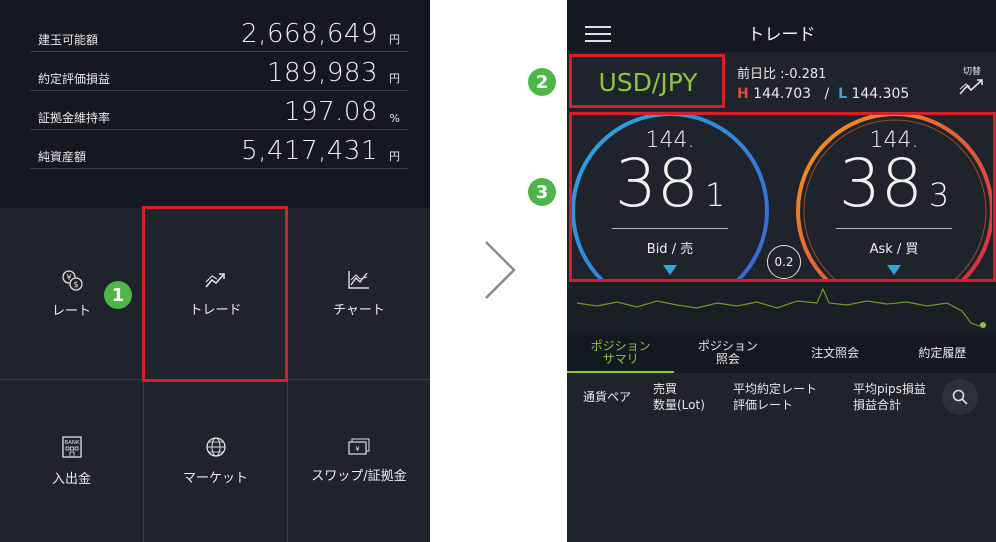 This screenshot has height=542, width=996. I want to click on account-value: 189,983, so click(322, 73).